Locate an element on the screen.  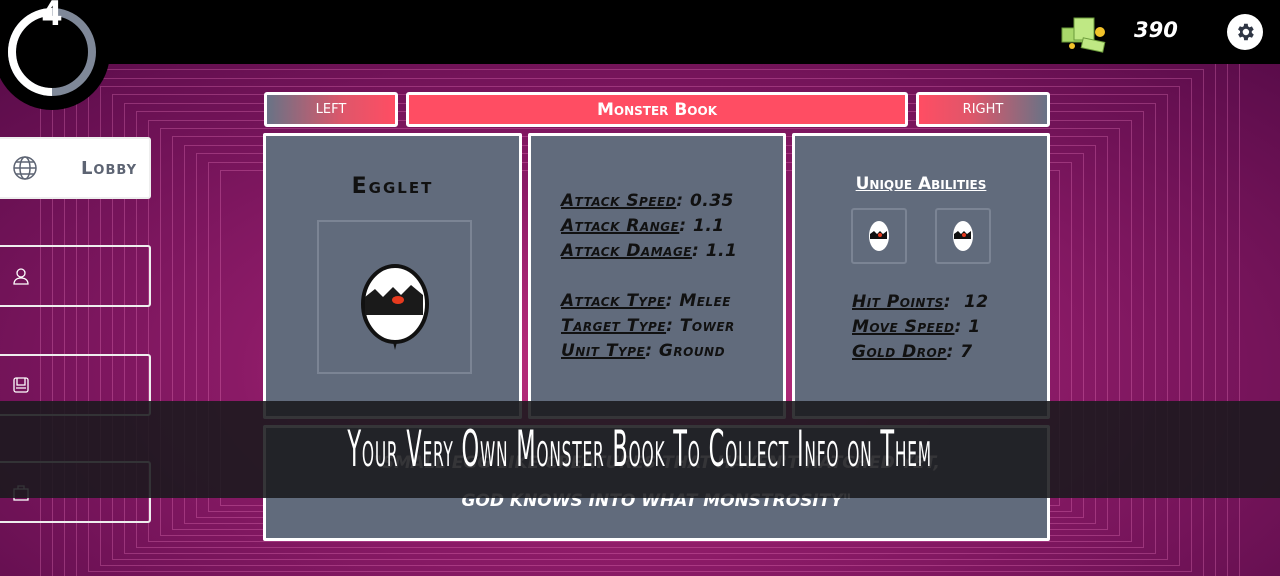
egglet-image is located at coordinates (394, 307).